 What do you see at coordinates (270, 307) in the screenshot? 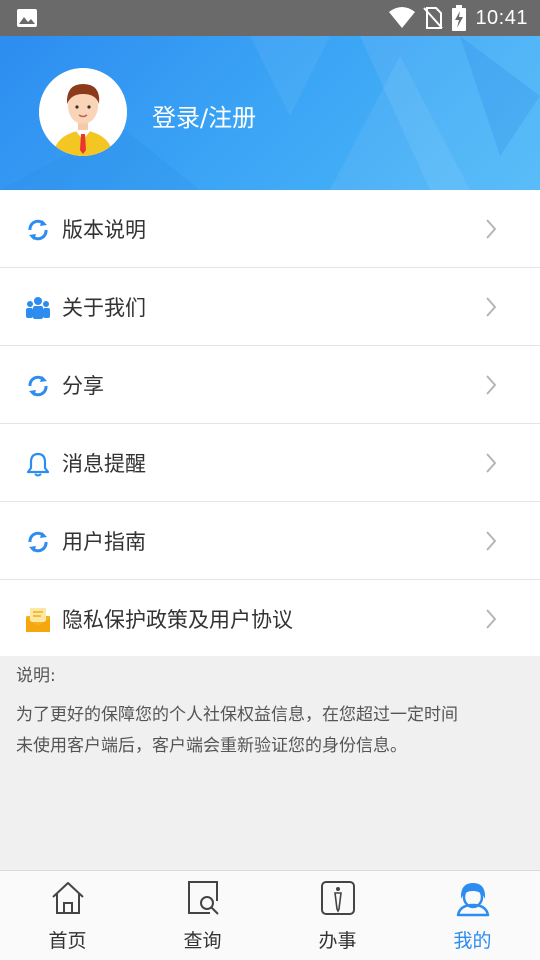
I see `menu-item-about-us: 关于我们` at bounding box center [270, 307].